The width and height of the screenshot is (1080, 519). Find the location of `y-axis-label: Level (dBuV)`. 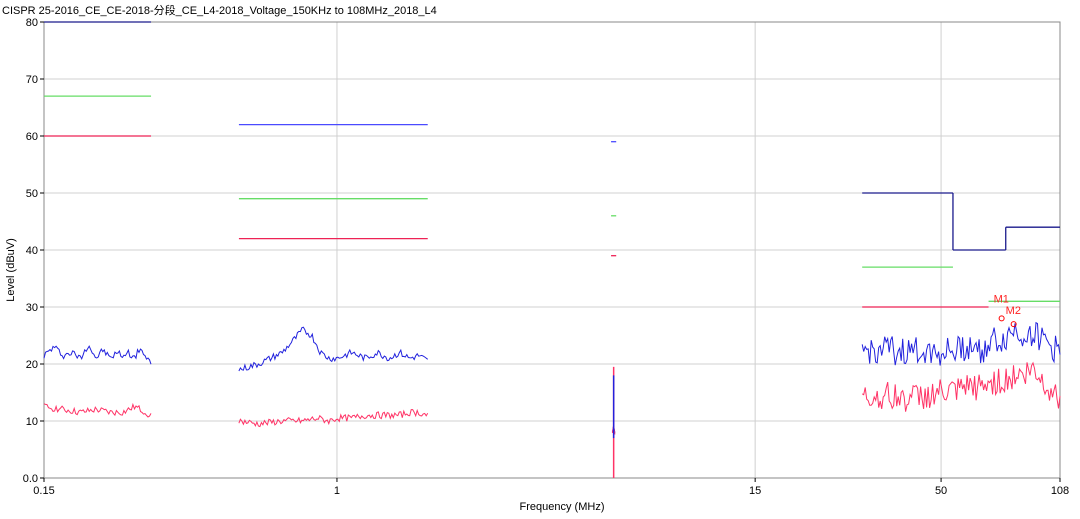

y-axis-label: Level (dBuV) is located at coordinates (11, 270).